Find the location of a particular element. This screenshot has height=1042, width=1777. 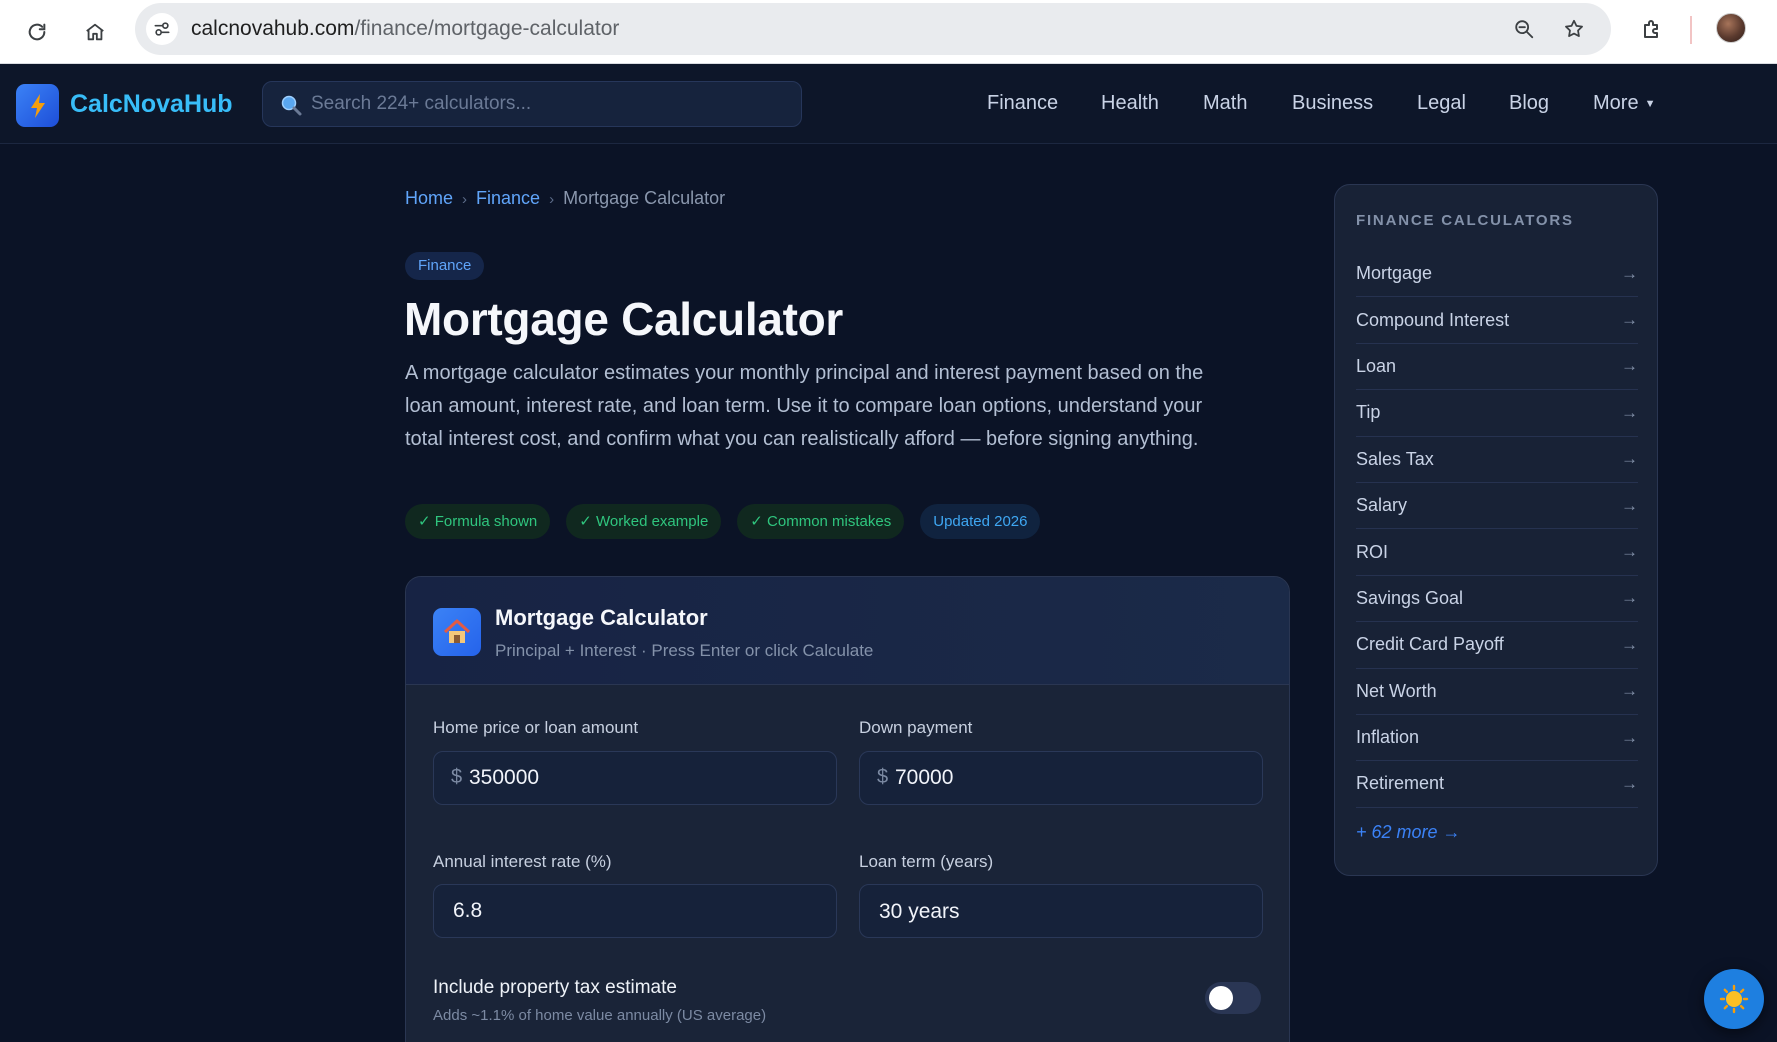

category-badge: Finance is located at coordinates (445, 266).